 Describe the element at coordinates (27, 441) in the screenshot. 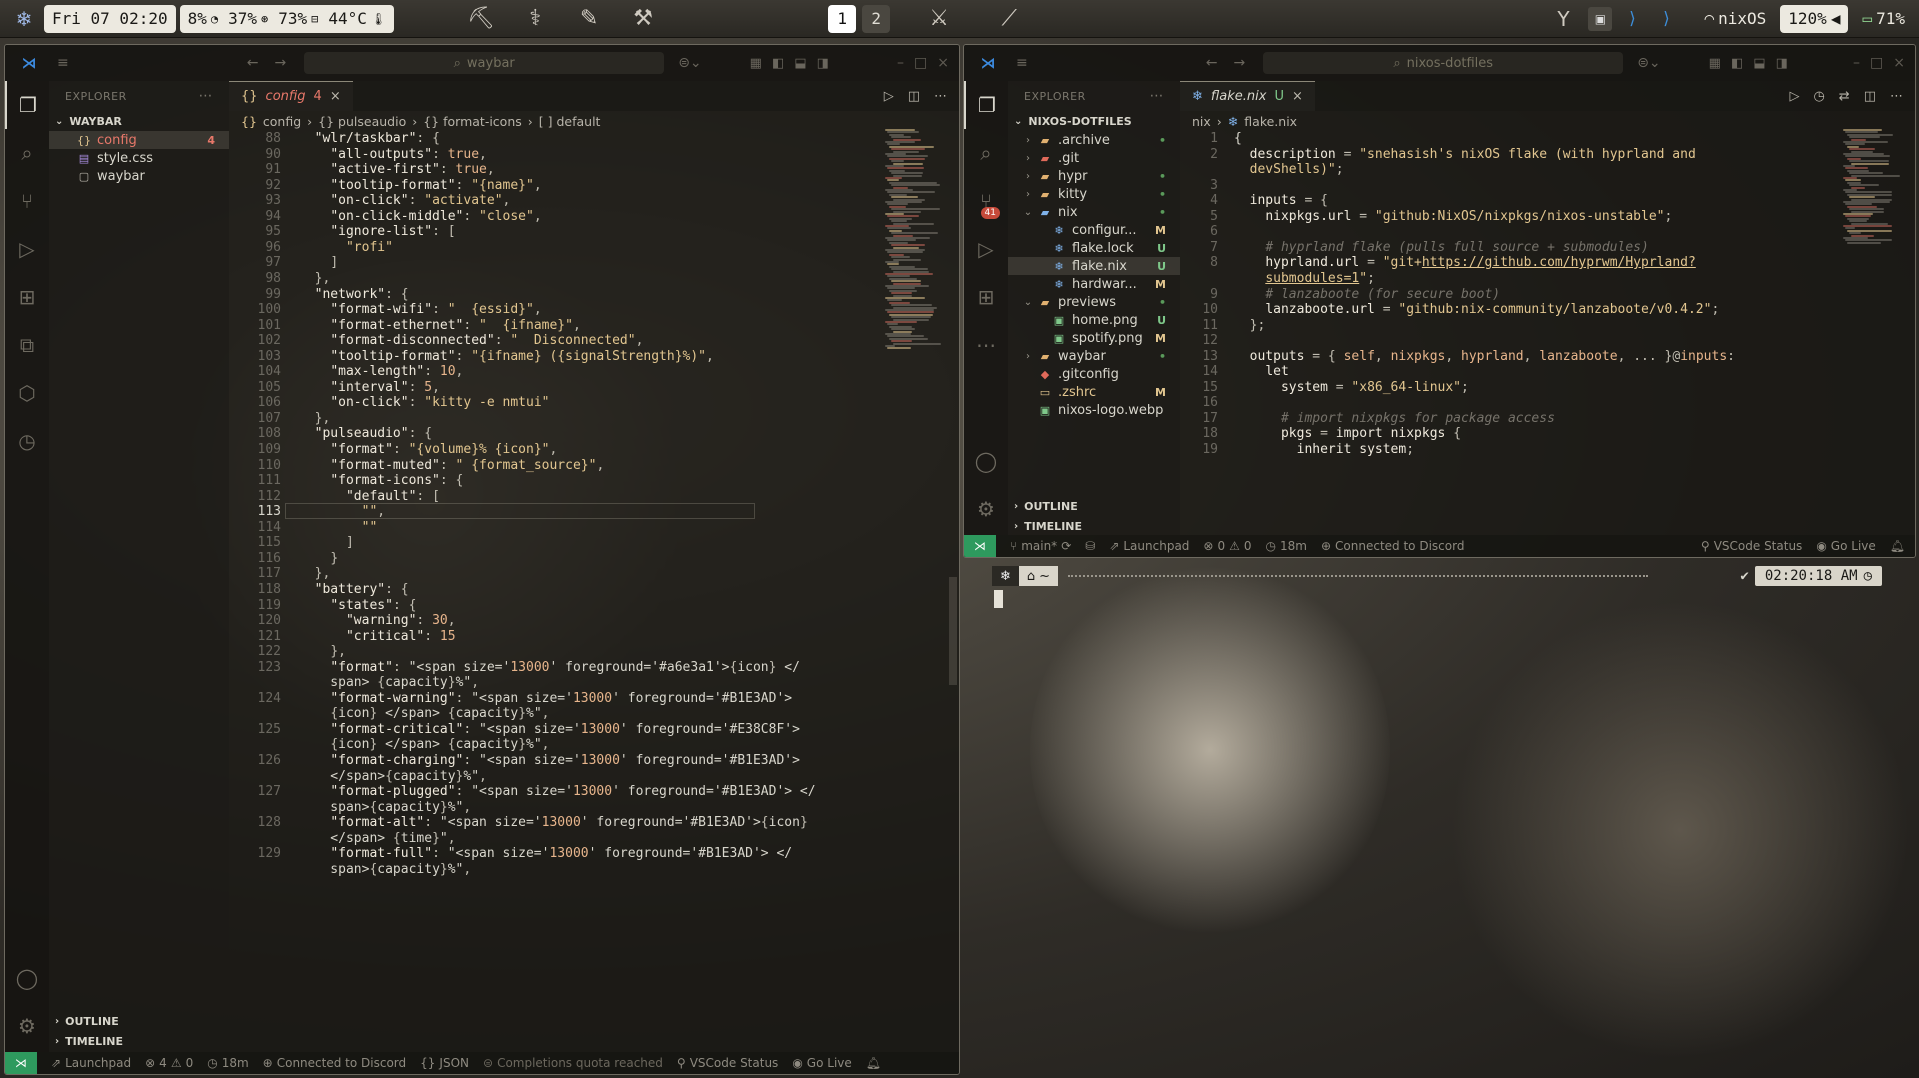

I see `timeline-icon: ◷` at that location.